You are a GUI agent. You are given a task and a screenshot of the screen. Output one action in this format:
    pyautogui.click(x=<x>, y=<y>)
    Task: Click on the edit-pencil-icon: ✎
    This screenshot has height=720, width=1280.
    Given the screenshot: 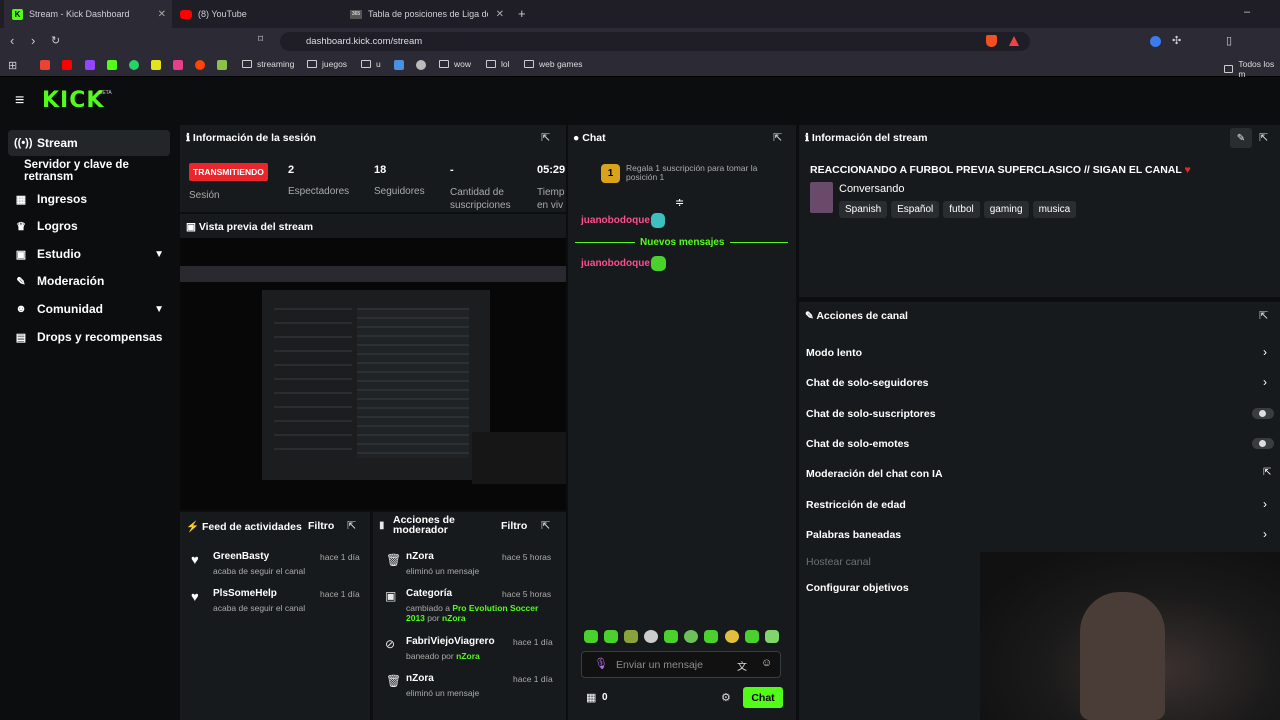 What is the action you would take?
    pyautogui.click(x=1241, y=138)
    